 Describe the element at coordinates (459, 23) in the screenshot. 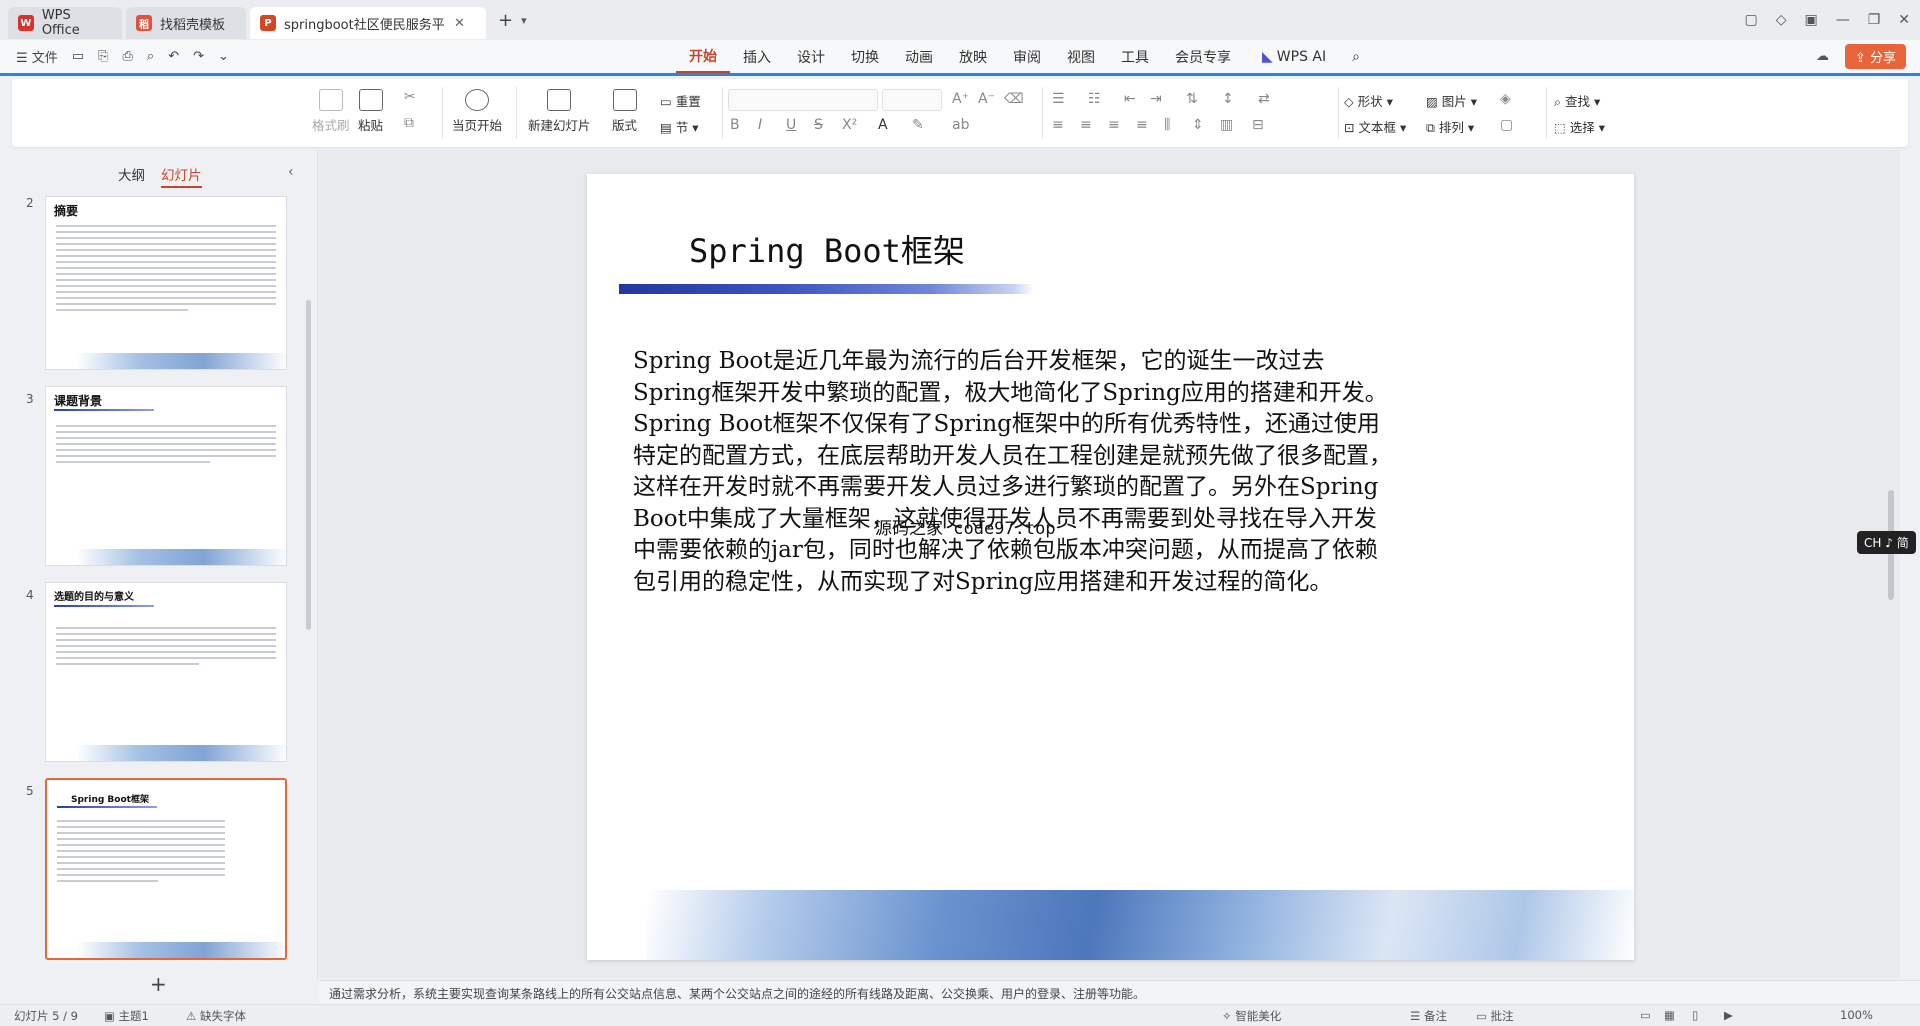

I see `close-tab-icon: ✕` at that location.